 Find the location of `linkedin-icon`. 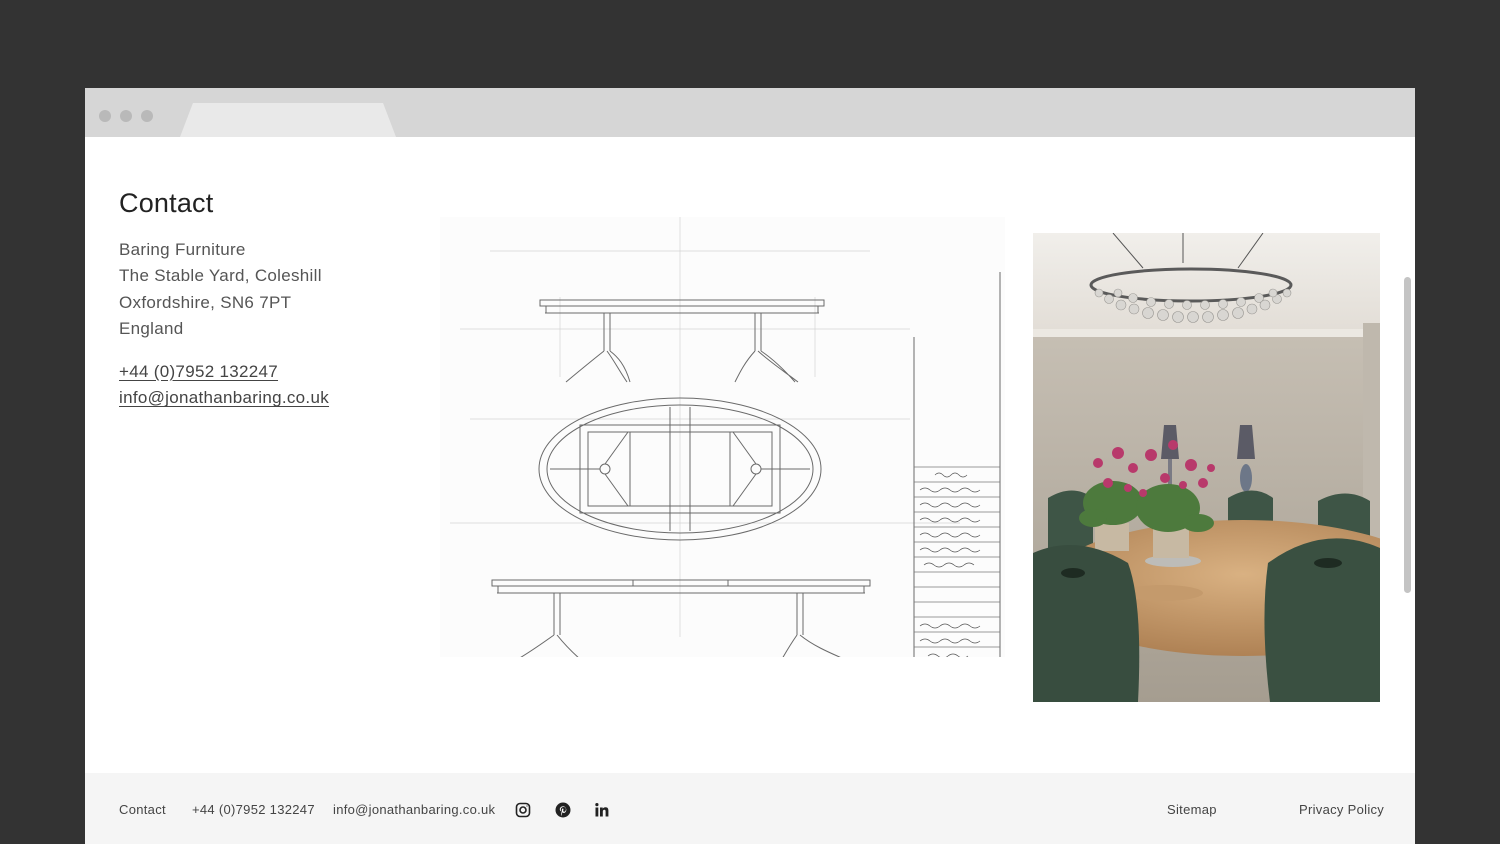

linkedin-icon is located at coordinates (602, 810).